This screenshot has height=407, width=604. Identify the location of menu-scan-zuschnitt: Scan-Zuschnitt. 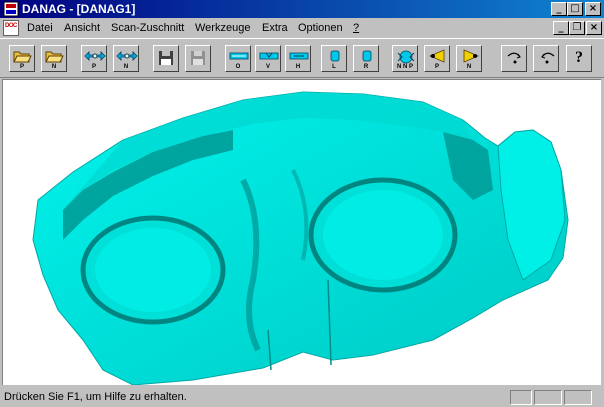
(147, 28).